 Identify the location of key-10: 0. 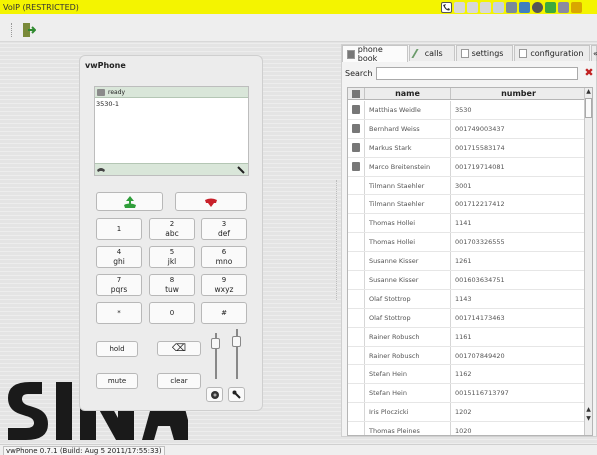
(172, 313).